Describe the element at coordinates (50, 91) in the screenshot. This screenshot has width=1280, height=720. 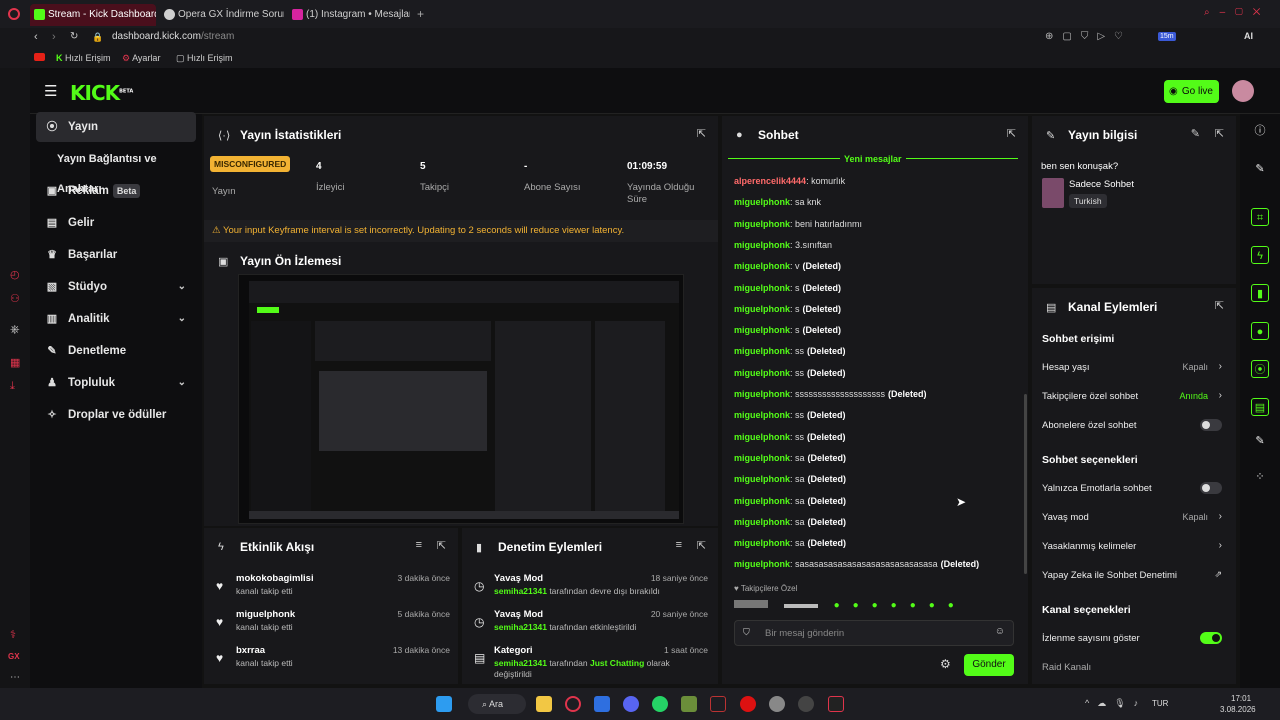
I see `menu-icon: ☰` at that location.